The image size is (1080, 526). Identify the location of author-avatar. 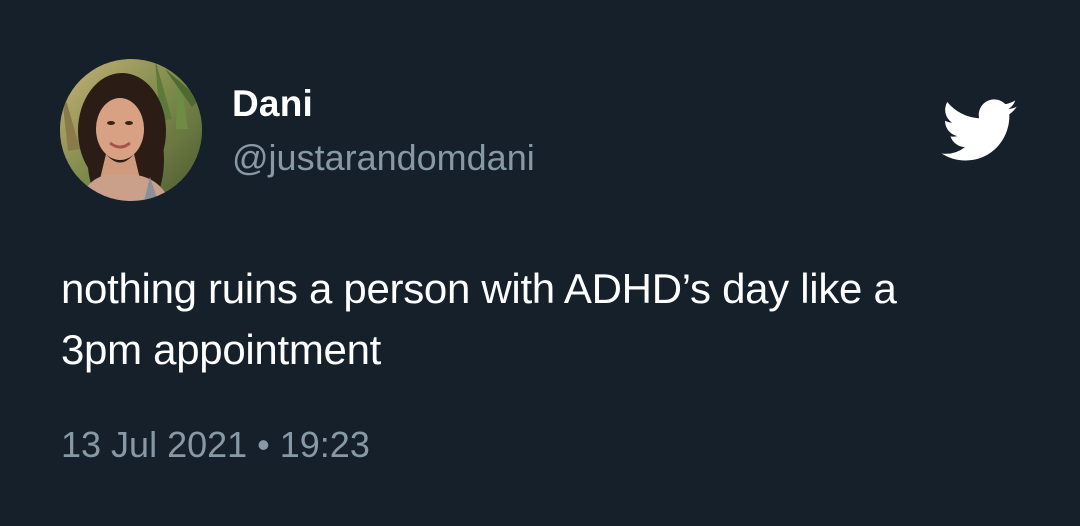
(131, 130).